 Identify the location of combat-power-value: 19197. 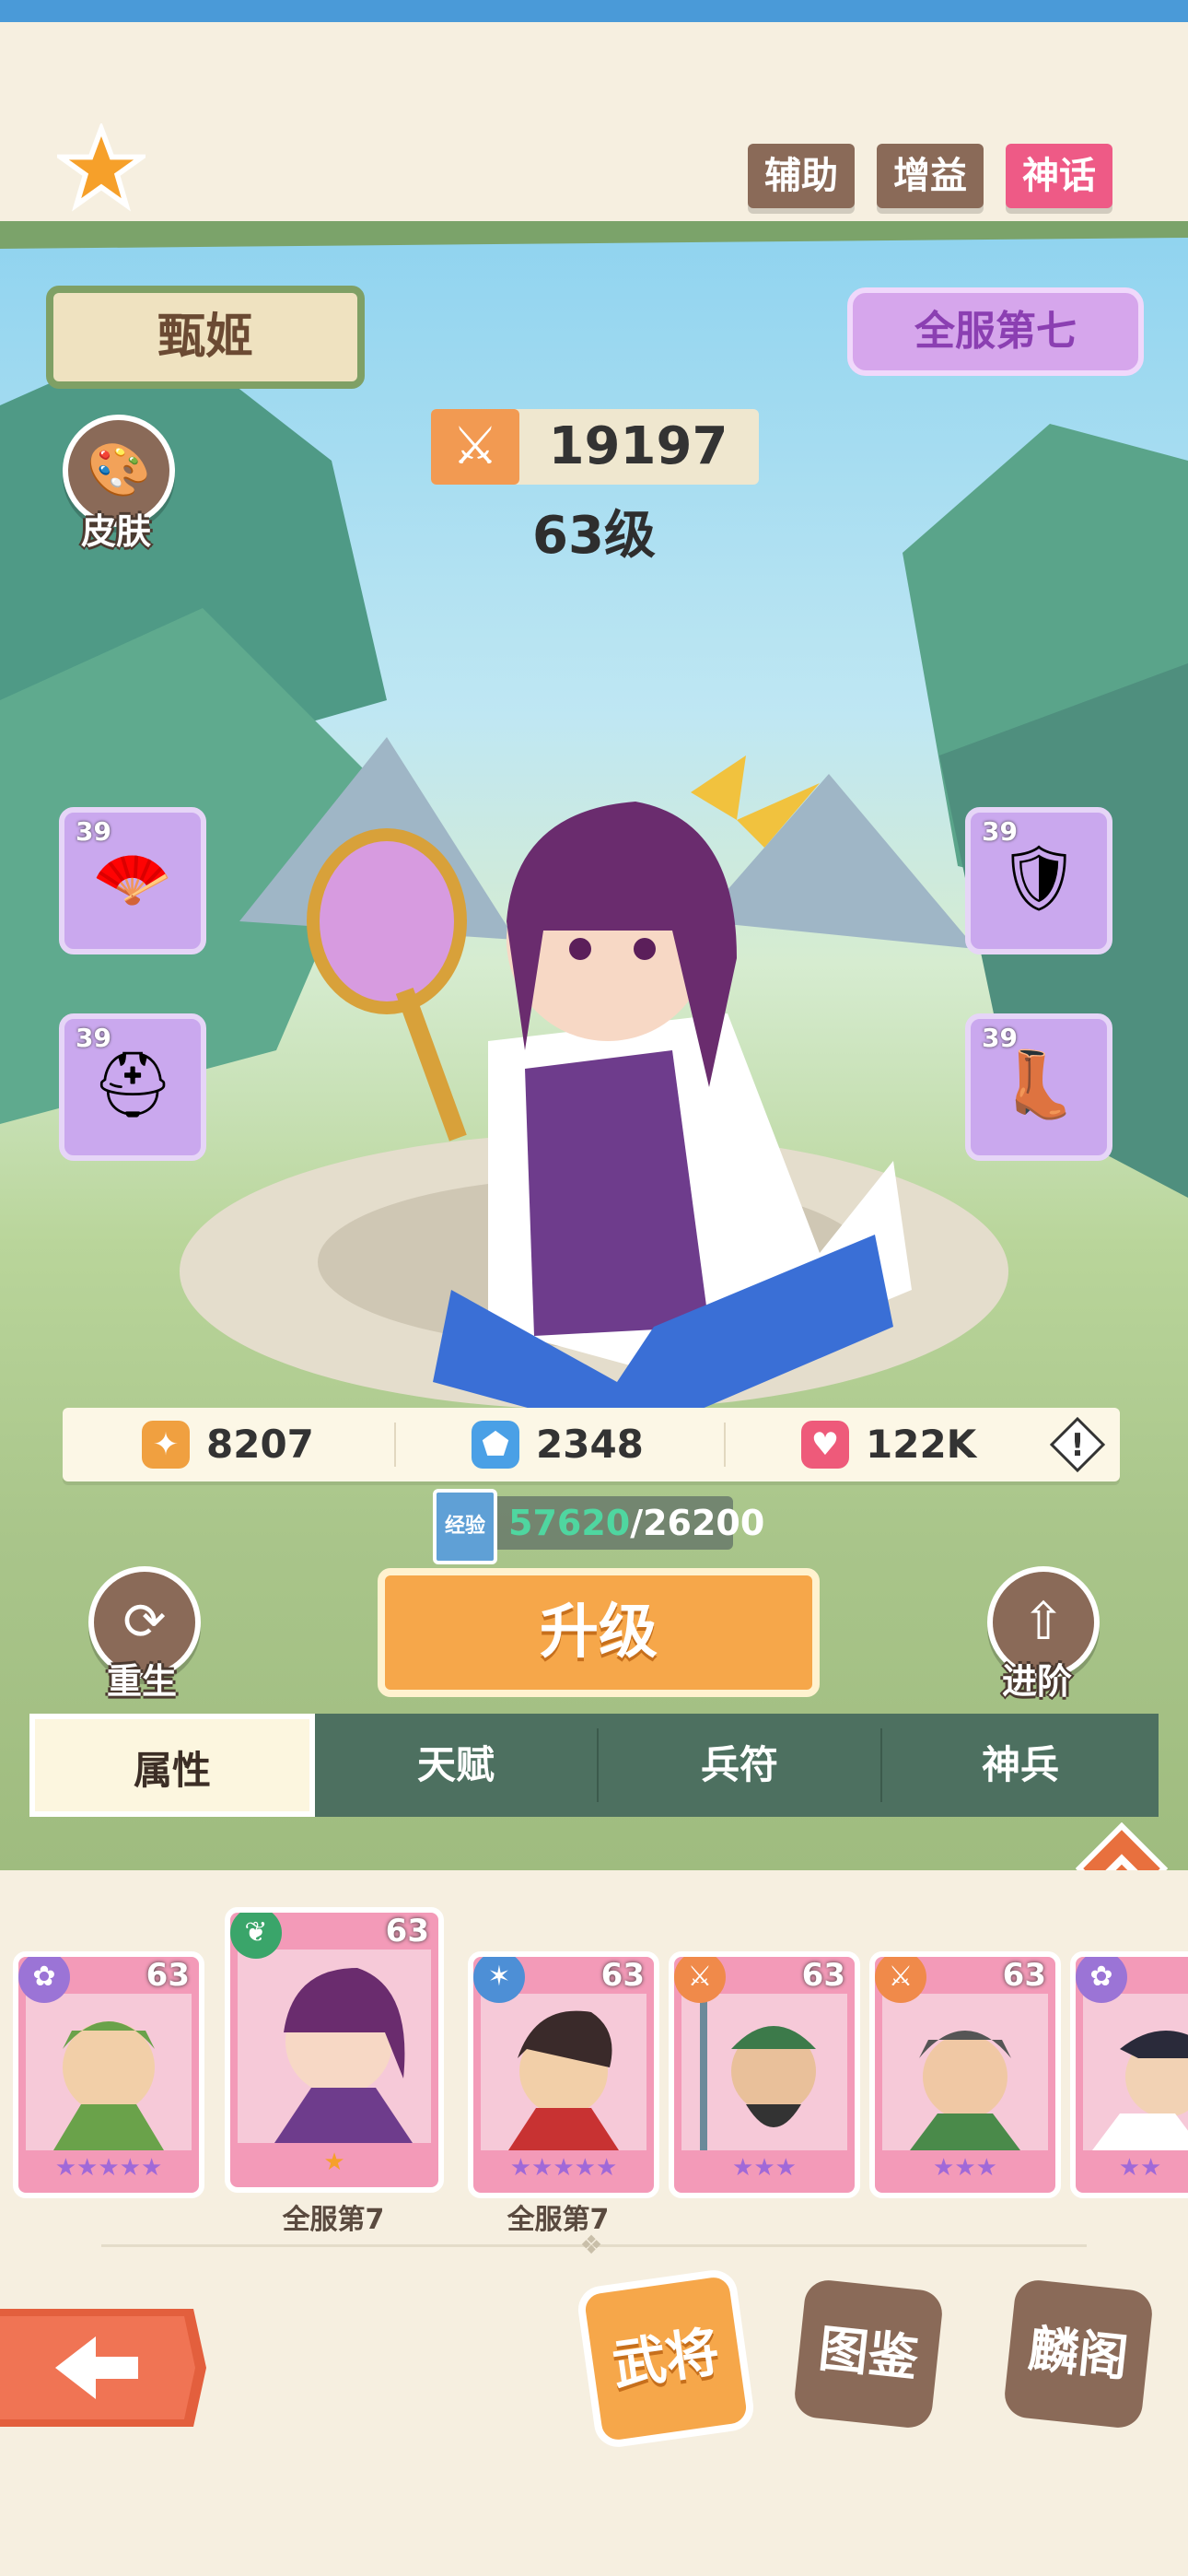
(638, 446).